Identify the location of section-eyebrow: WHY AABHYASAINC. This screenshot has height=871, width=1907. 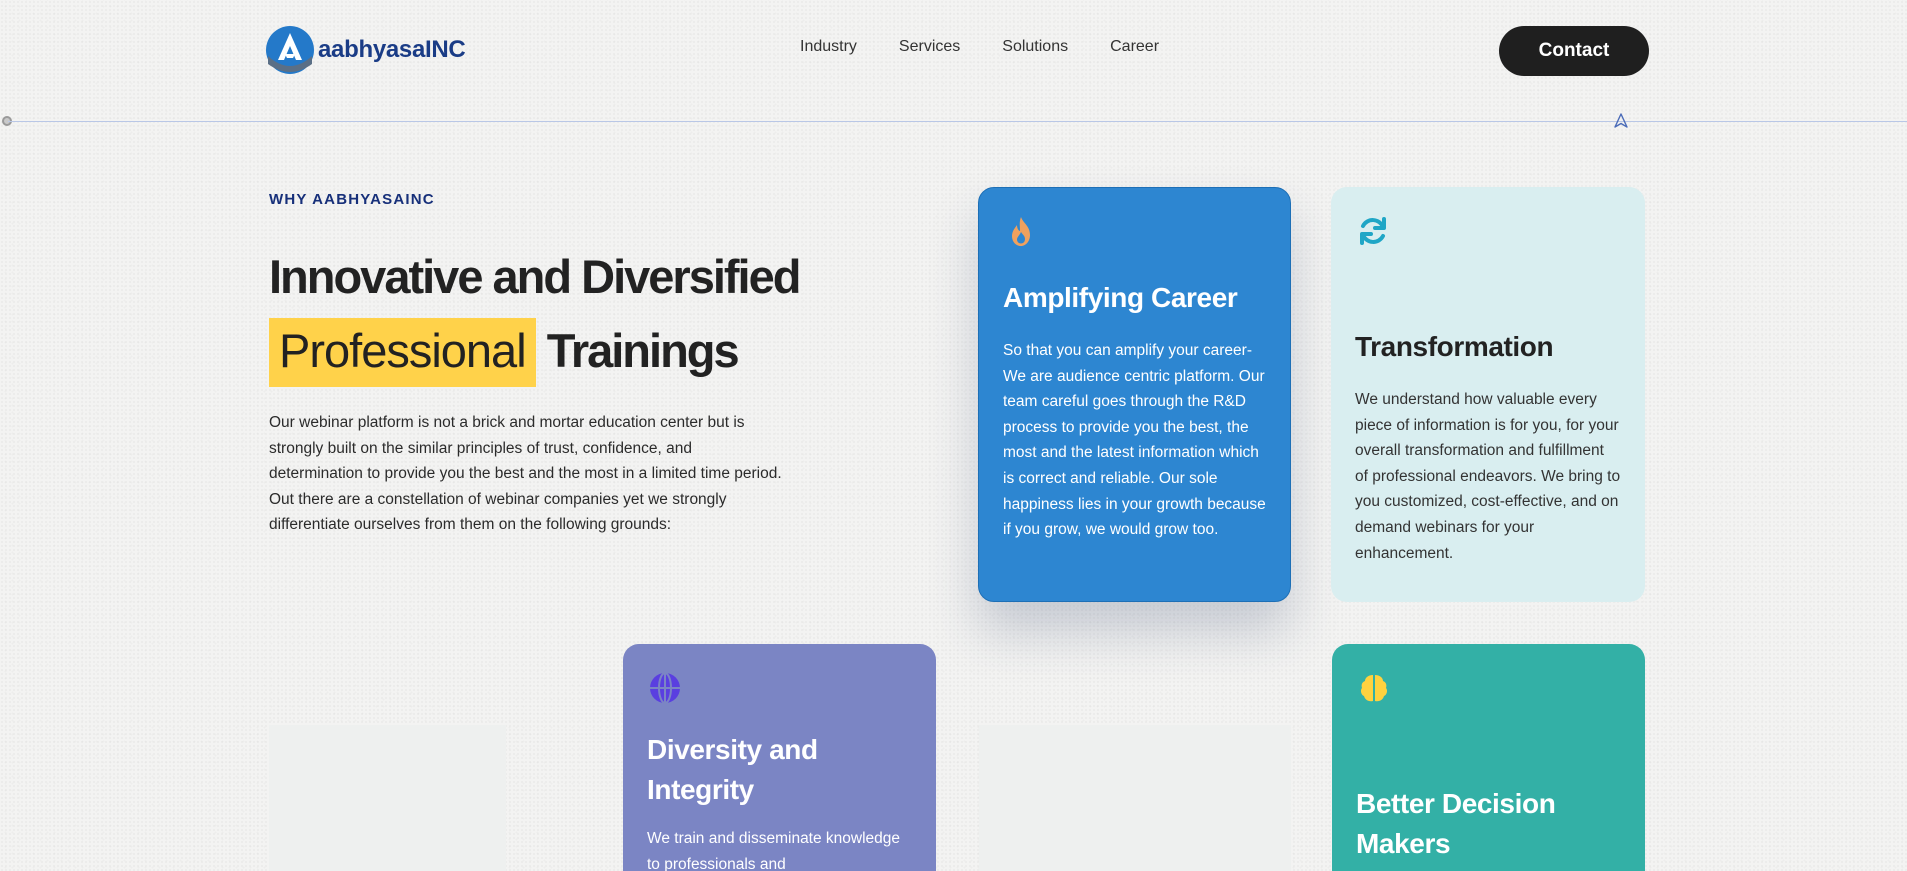
(352, 199).